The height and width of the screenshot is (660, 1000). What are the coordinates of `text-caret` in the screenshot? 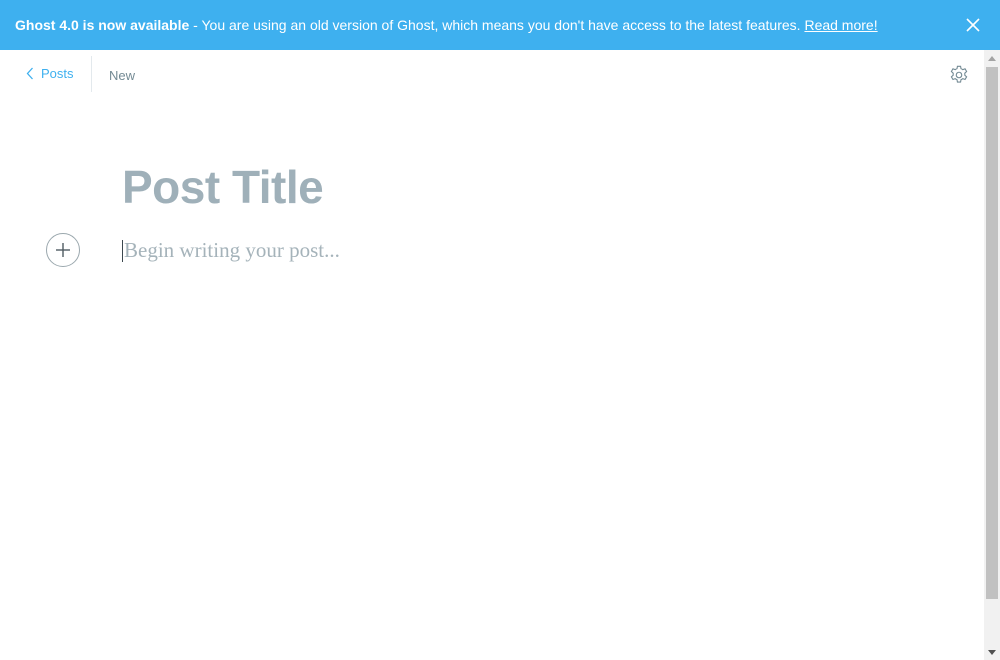 It's located at (122, 250).